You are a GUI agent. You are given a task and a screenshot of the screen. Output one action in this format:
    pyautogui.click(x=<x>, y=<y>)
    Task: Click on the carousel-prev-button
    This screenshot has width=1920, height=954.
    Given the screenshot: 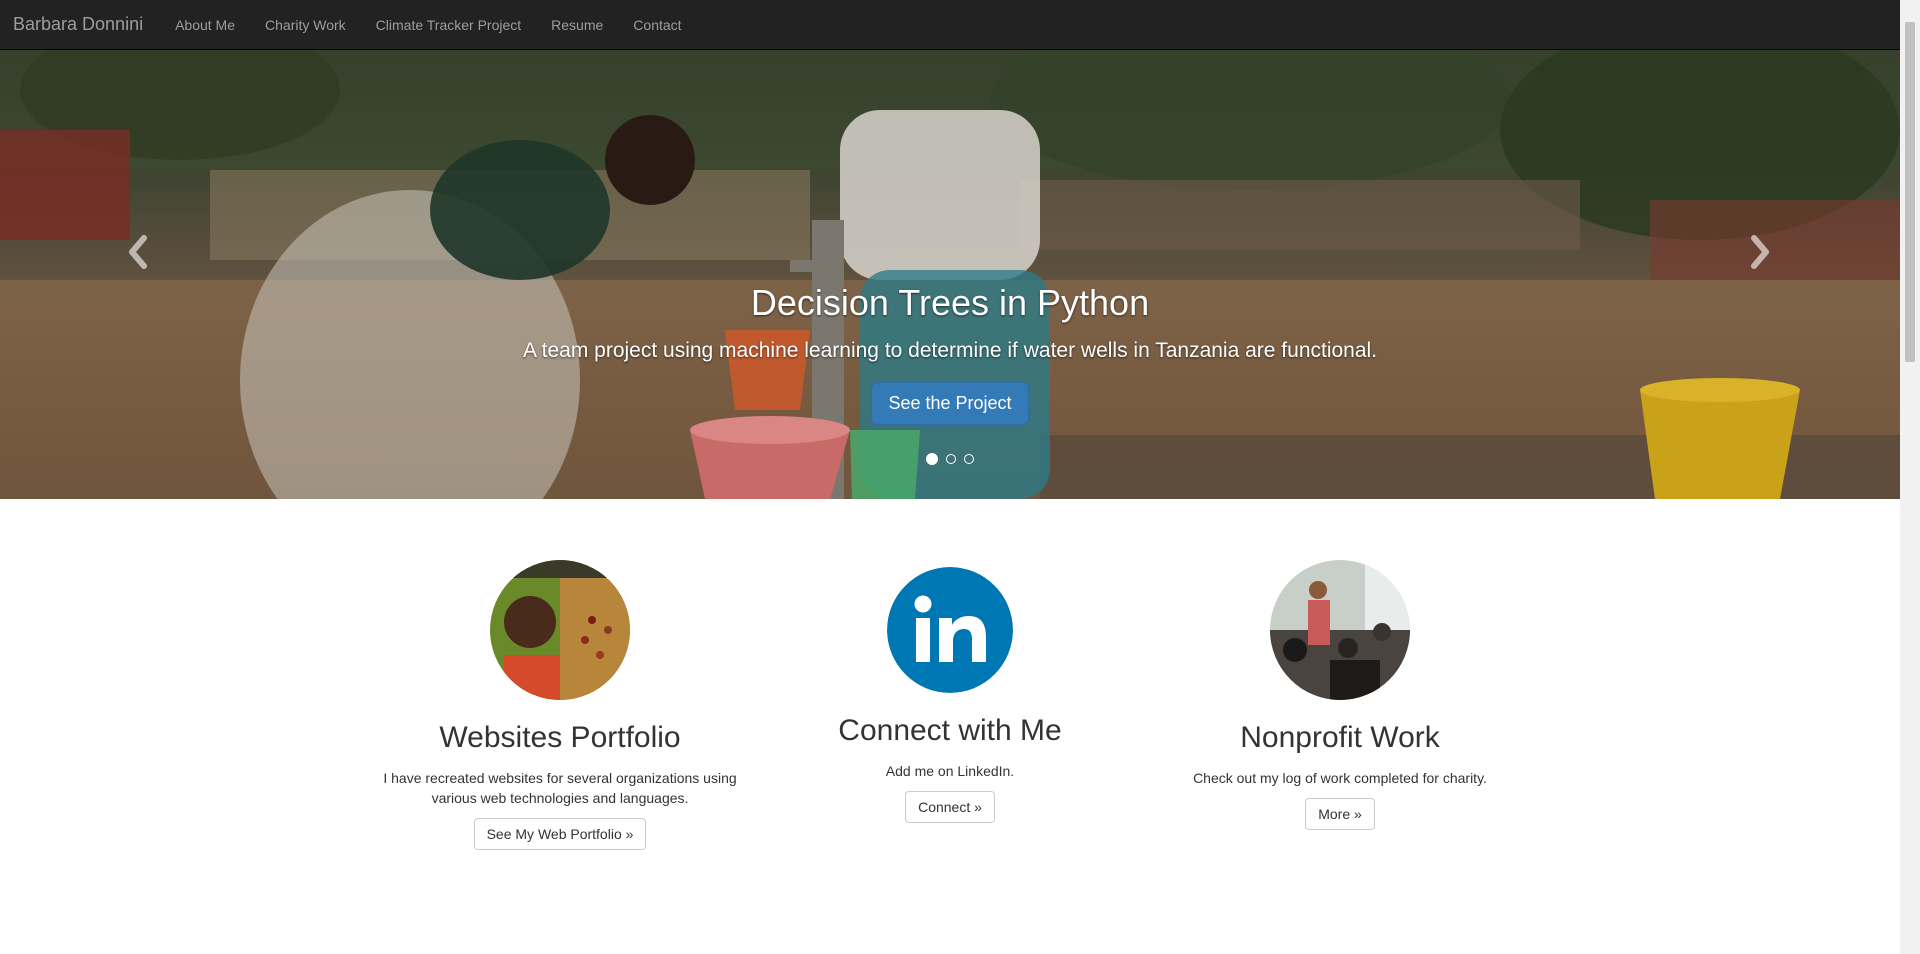 What is the action you would take?
    pyautogui.click(x=138, y=252)
    